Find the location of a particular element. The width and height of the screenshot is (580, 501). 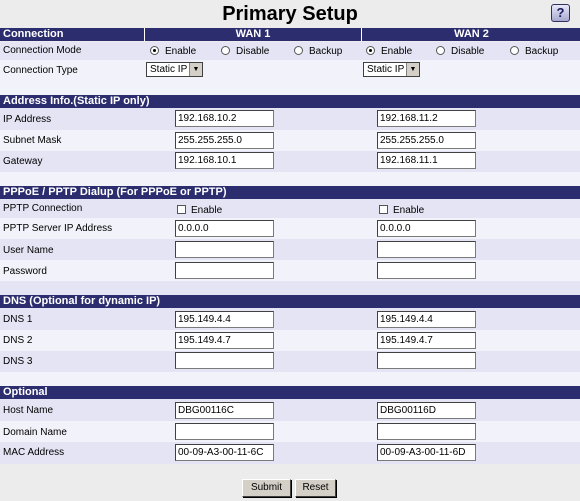

pptp-server-label: PPTP Server IP Address is located at coordinates (58, 228).